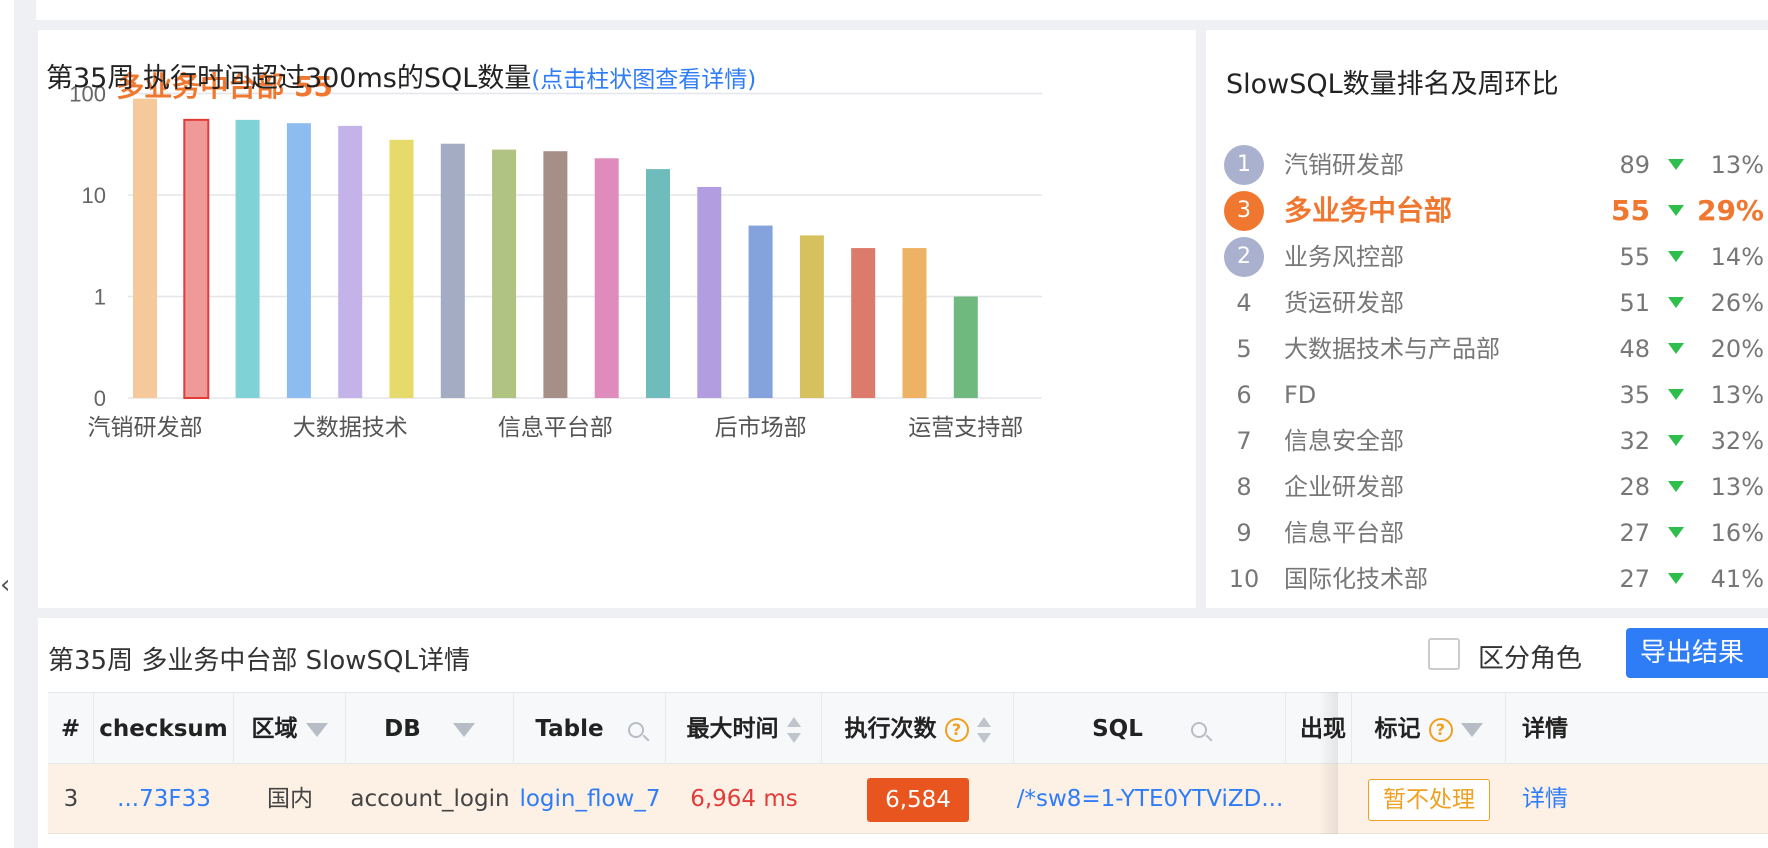 This screenshot has height=848, width=1768. What do you see at coordinates (1737, 441) in the screenshot?
I see `rank-pct: 32%` at bounding box center [1737, 441].